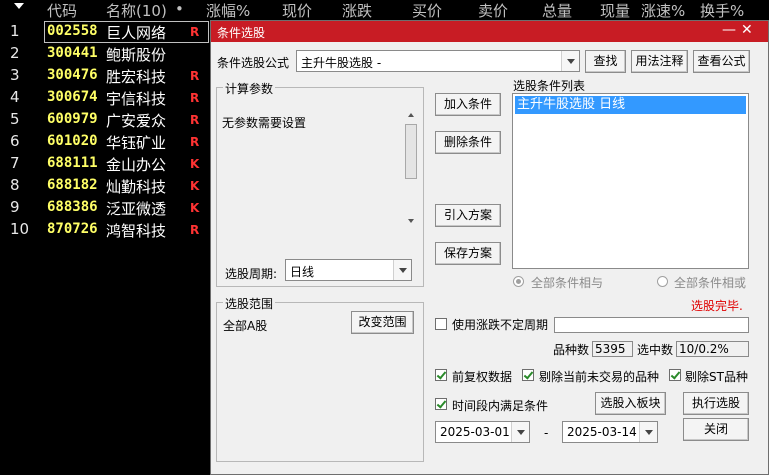  What do you see at coordinates (475, 432) in the screenshot?
I see `date-from-value: 2025-03-01` at bounding box center [475, 432].